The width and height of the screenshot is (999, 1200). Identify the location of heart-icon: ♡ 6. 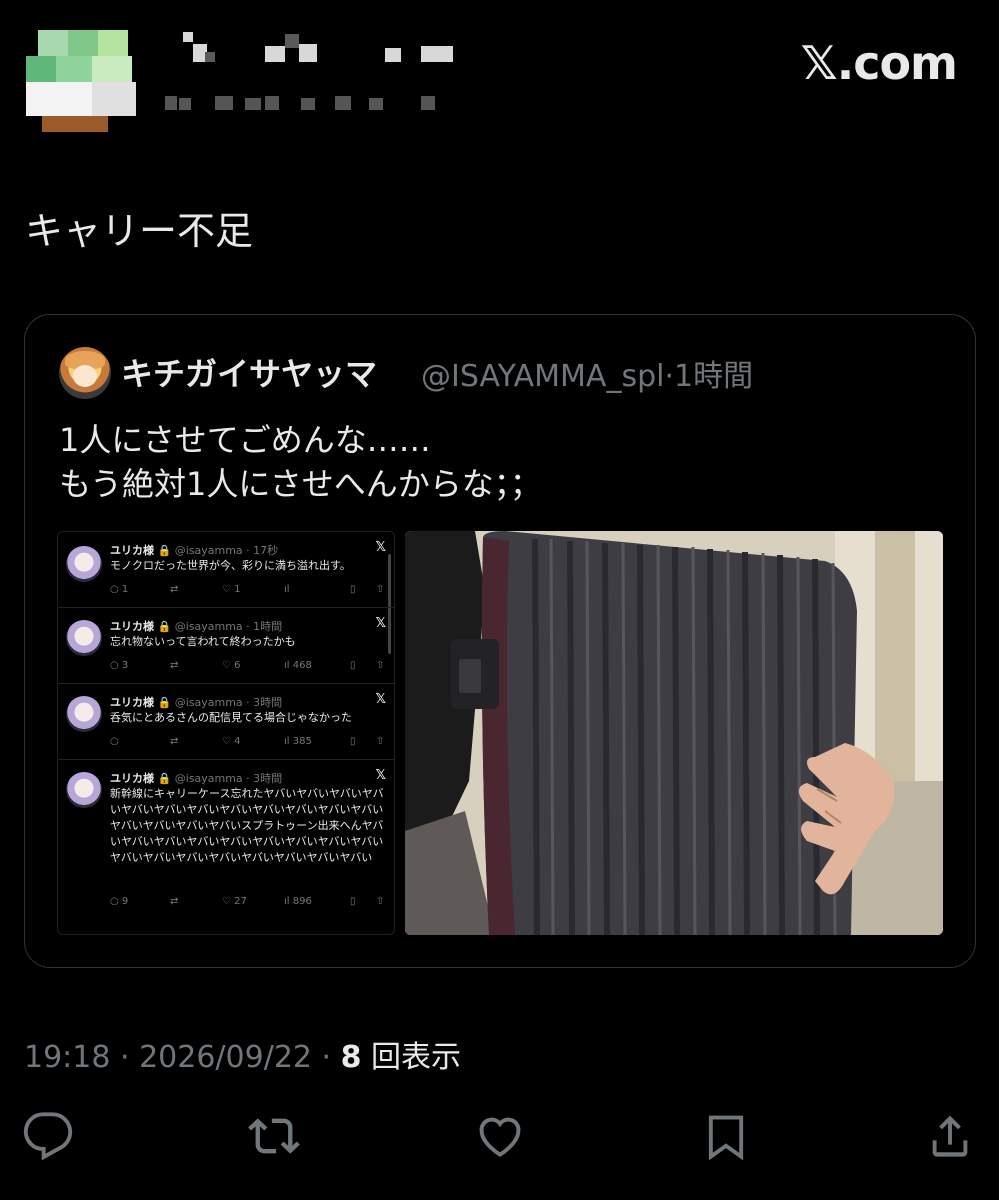
(231, 665).